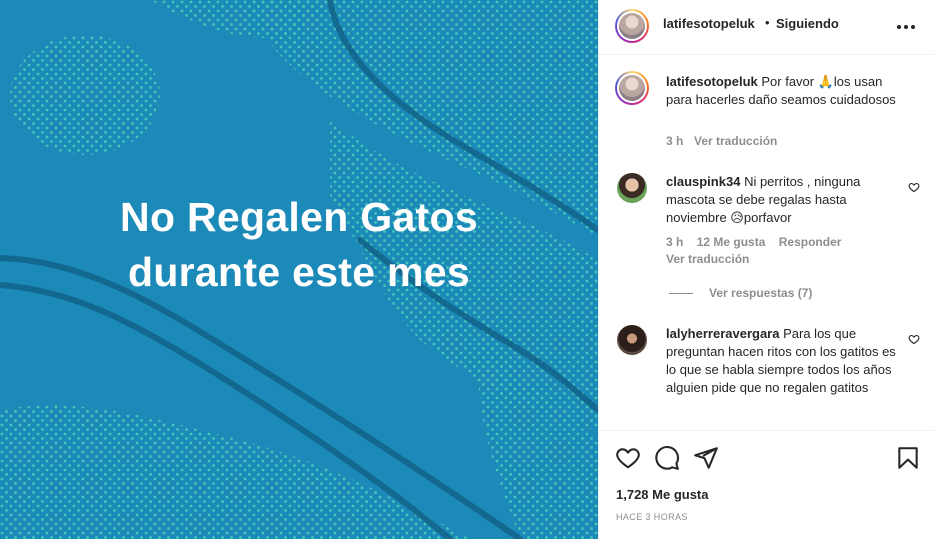  I want to click on post-headline: No Regalen Gatos durante este mes, so click(299, 245).